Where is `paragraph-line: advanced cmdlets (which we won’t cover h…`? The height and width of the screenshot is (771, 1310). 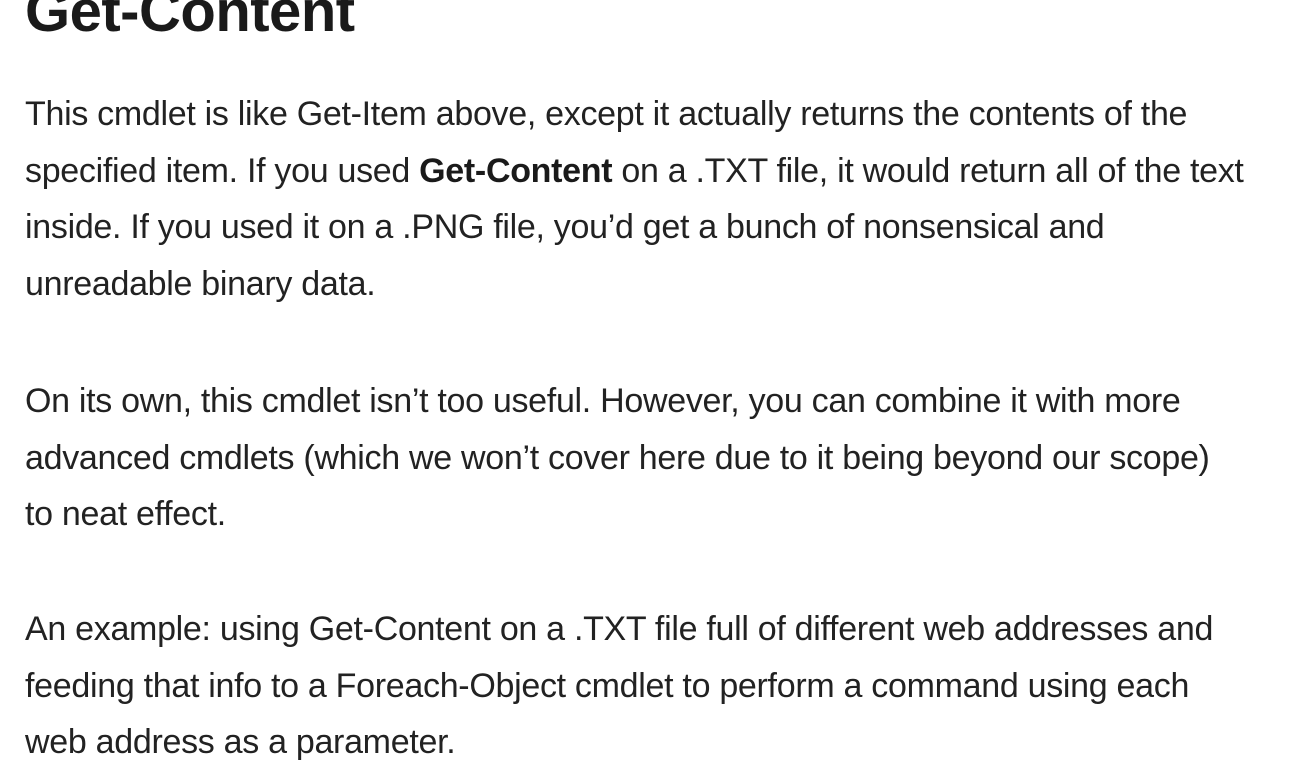
paragraph-line: advanced cmdlets (which we won’t cover h… is located at coordinates (617, 457).